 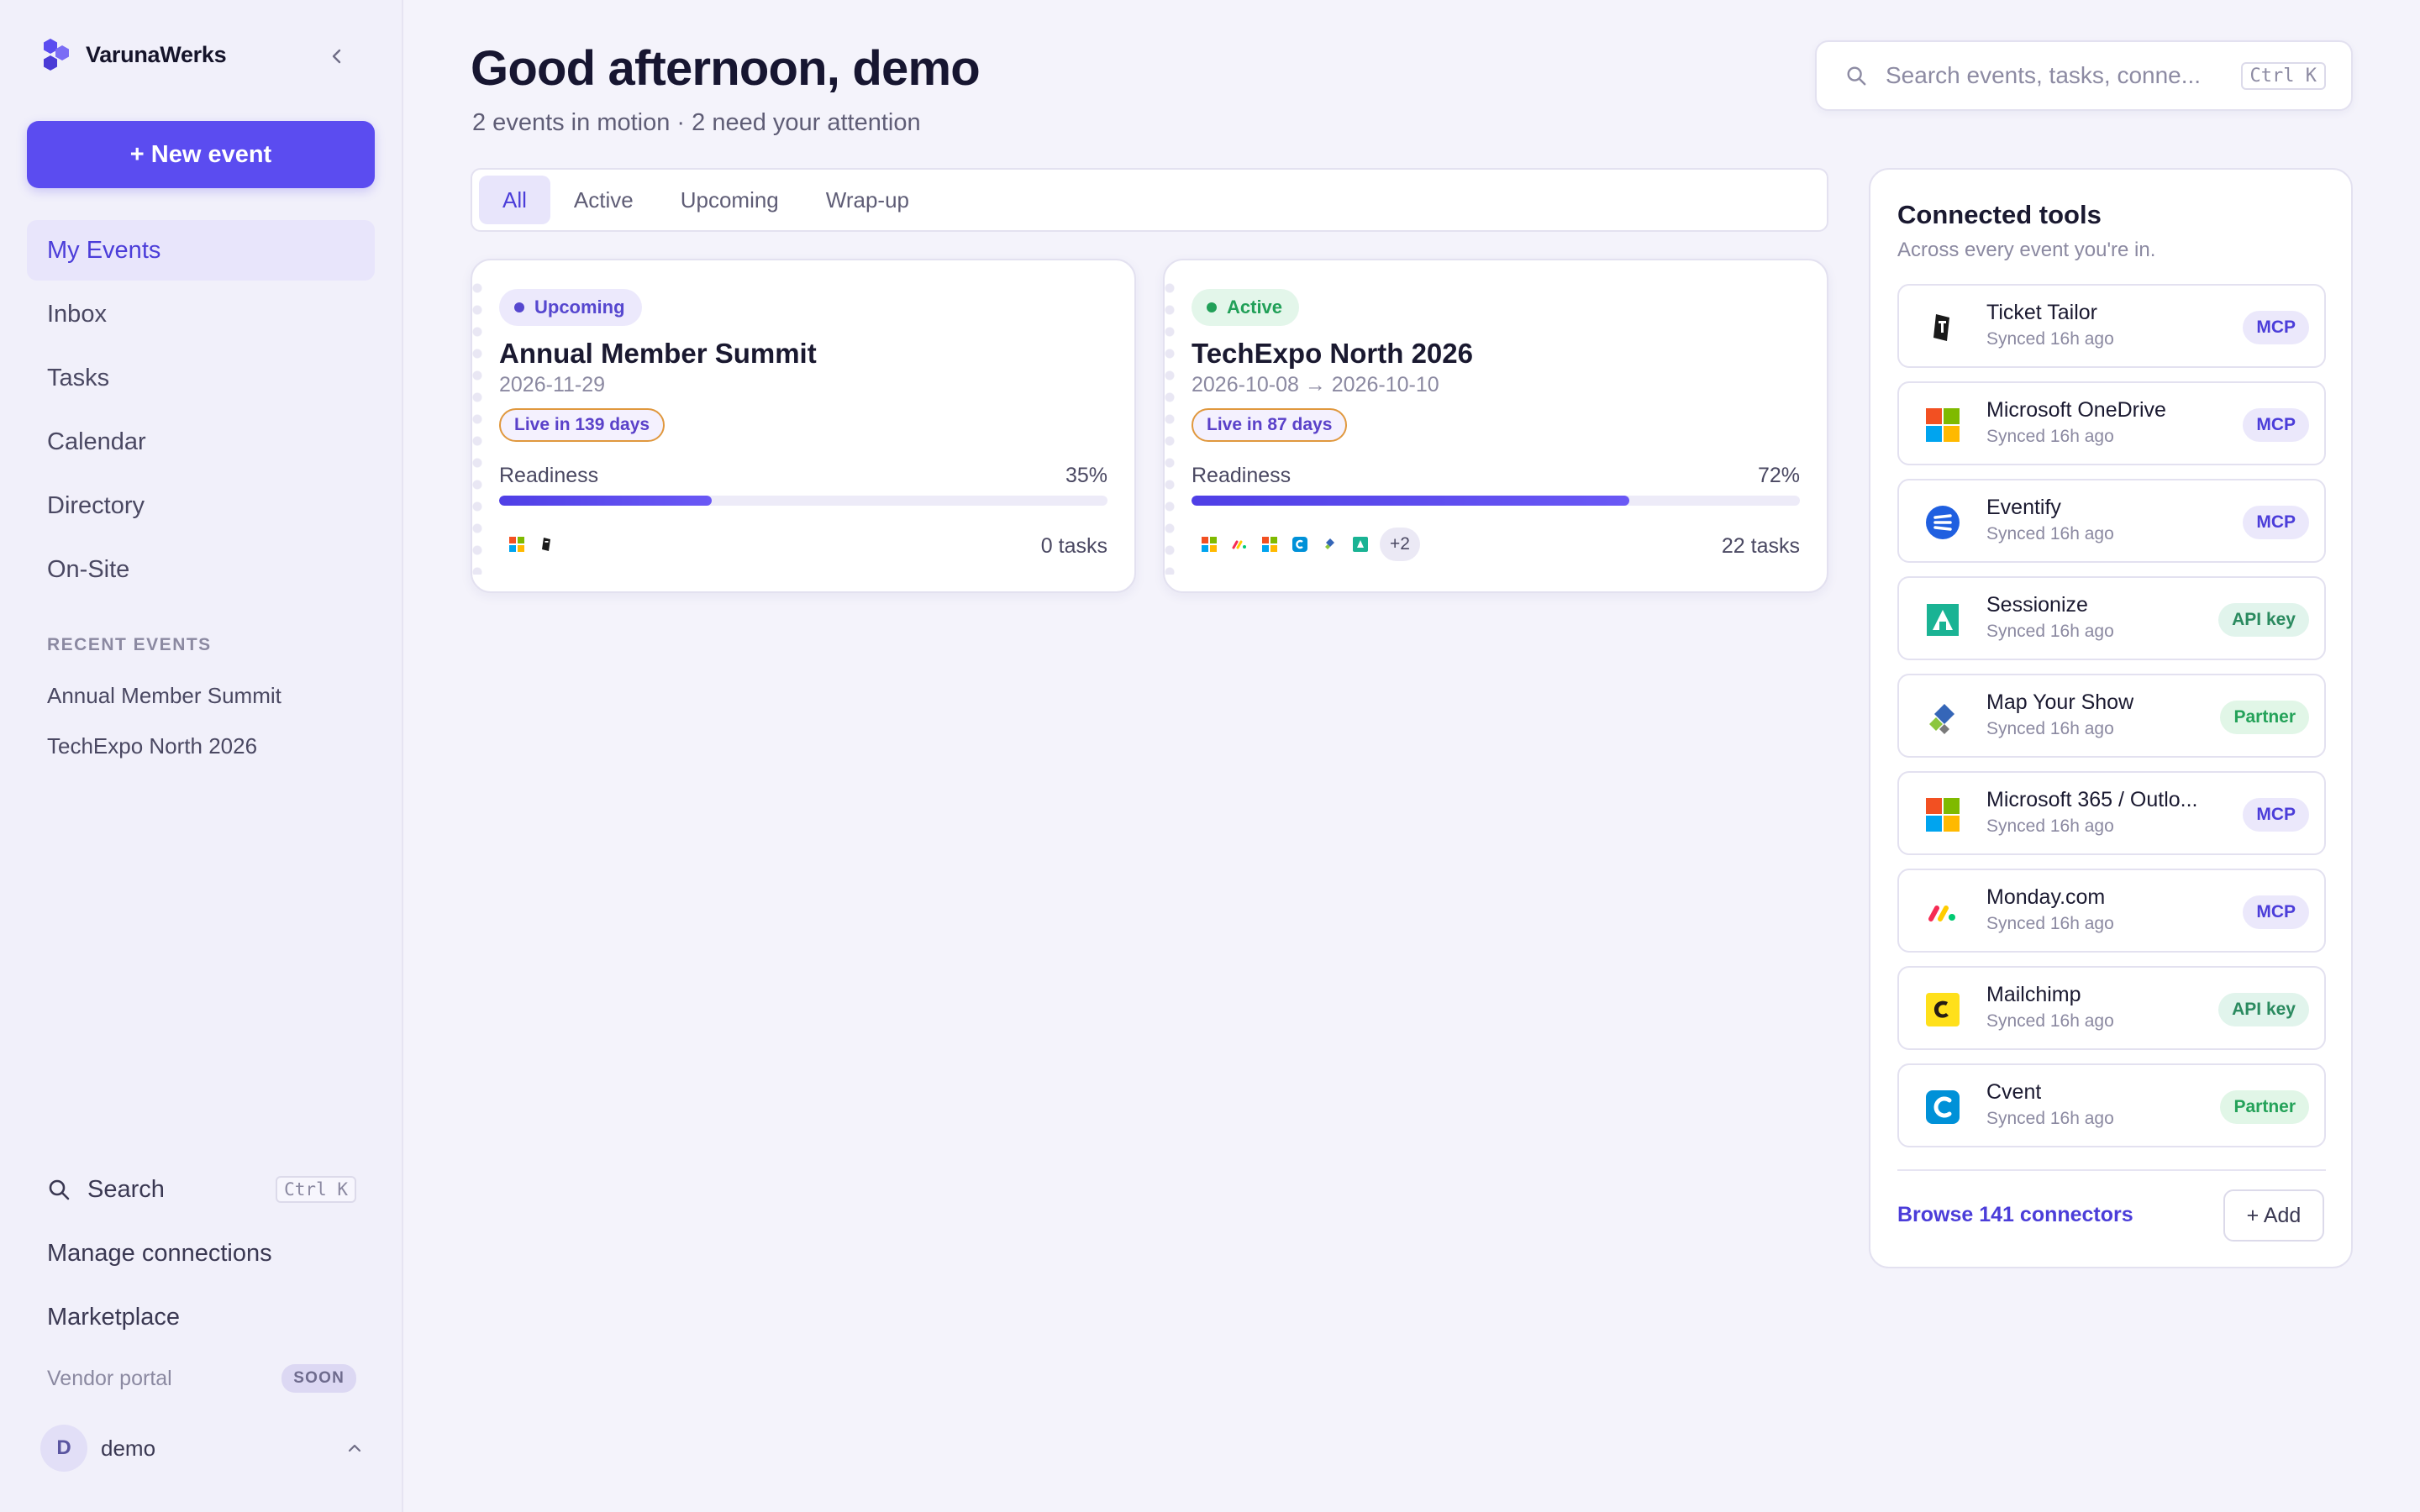 What do you see at coordinates (2060, 702) in the screenshot?
I see `tool-name: Map Your Show` at bounding box center [2060, 702].